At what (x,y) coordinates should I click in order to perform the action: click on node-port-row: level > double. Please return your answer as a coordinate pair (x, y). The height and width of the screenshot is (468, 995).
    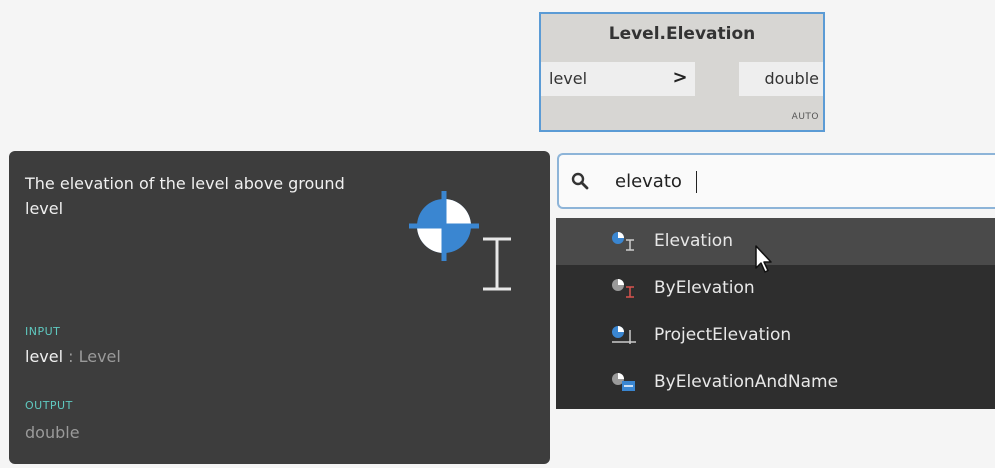
    Looking at the image, I should click on (682, 79).